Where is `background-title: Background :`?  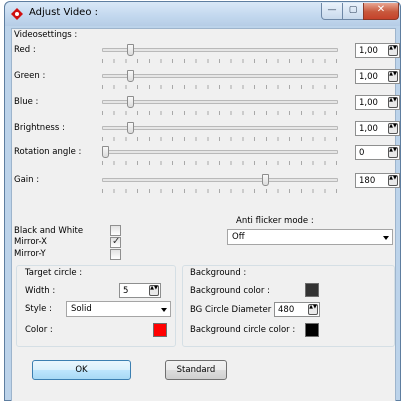 background-title: Background : is located at coordinates (218, 273).